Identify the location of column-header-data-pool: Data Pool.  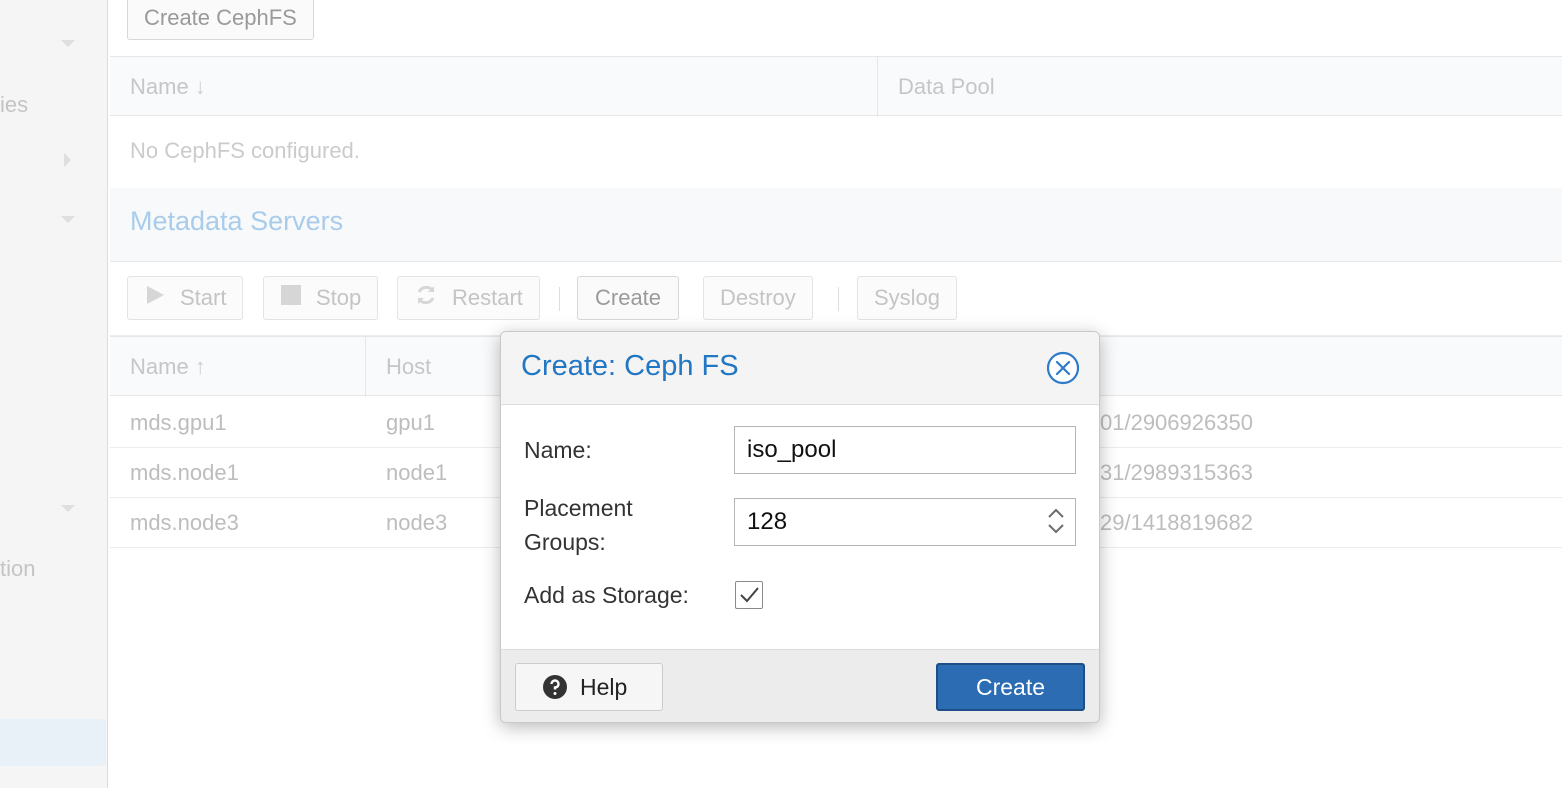
(1220, 87).